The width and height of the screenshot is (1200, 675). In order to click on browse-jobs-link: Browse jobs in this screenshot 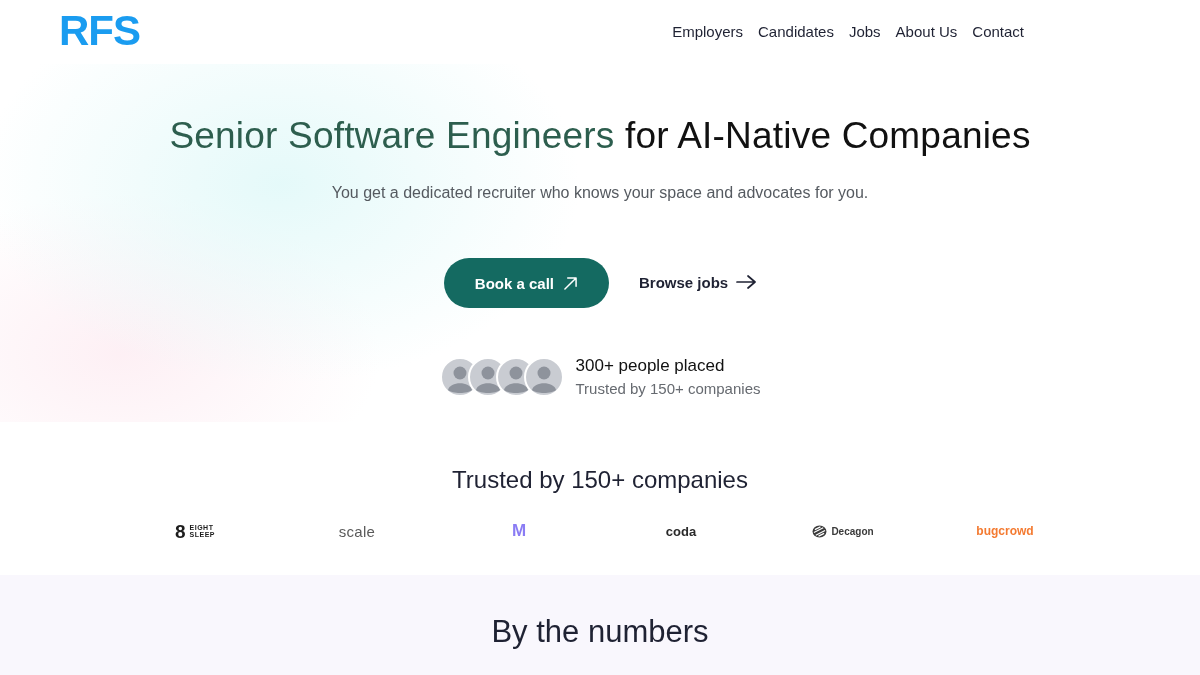, I will do `click(698, 282)`.